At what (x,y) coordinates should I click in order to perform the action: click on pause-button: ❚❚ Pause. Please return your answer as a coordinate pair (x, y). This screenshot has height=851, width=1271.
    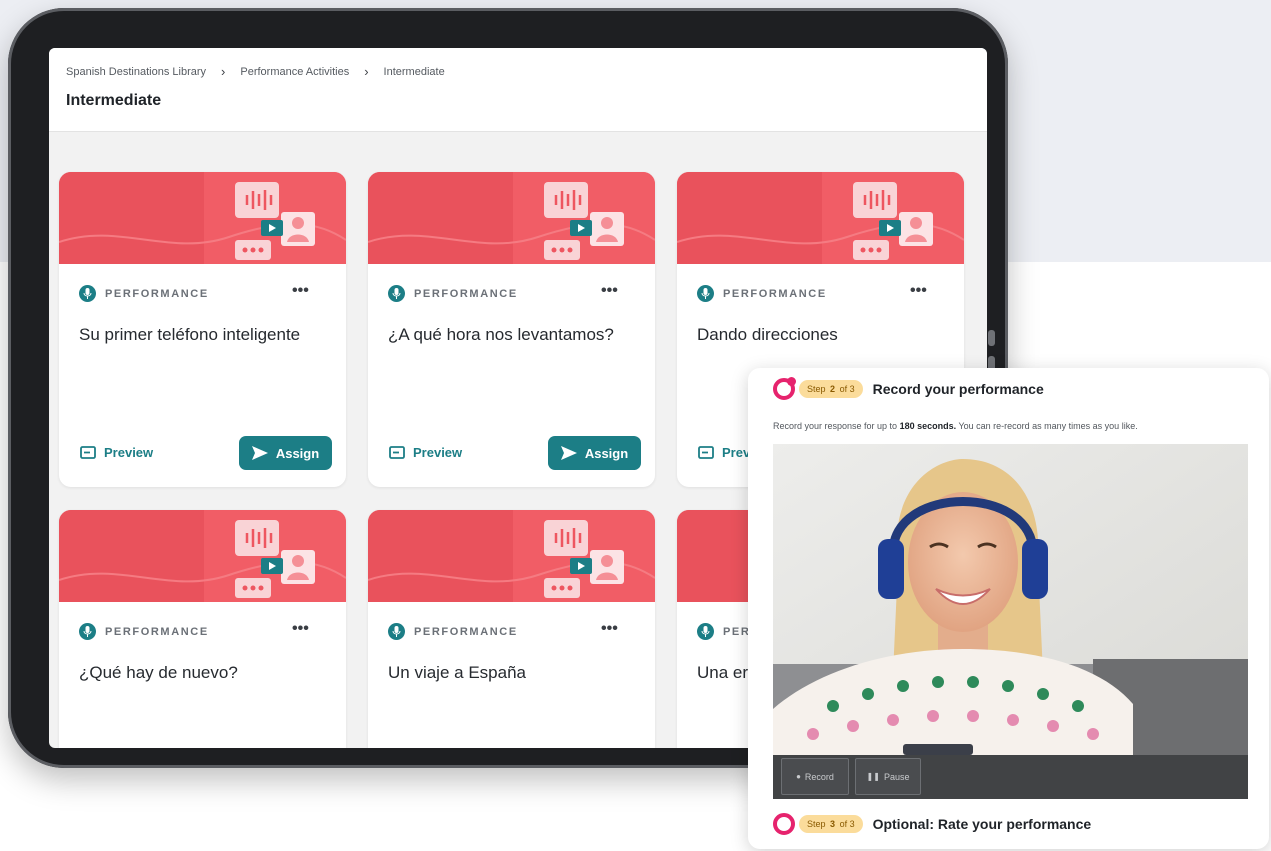
    Looking at the image, I should click on (888, 776).